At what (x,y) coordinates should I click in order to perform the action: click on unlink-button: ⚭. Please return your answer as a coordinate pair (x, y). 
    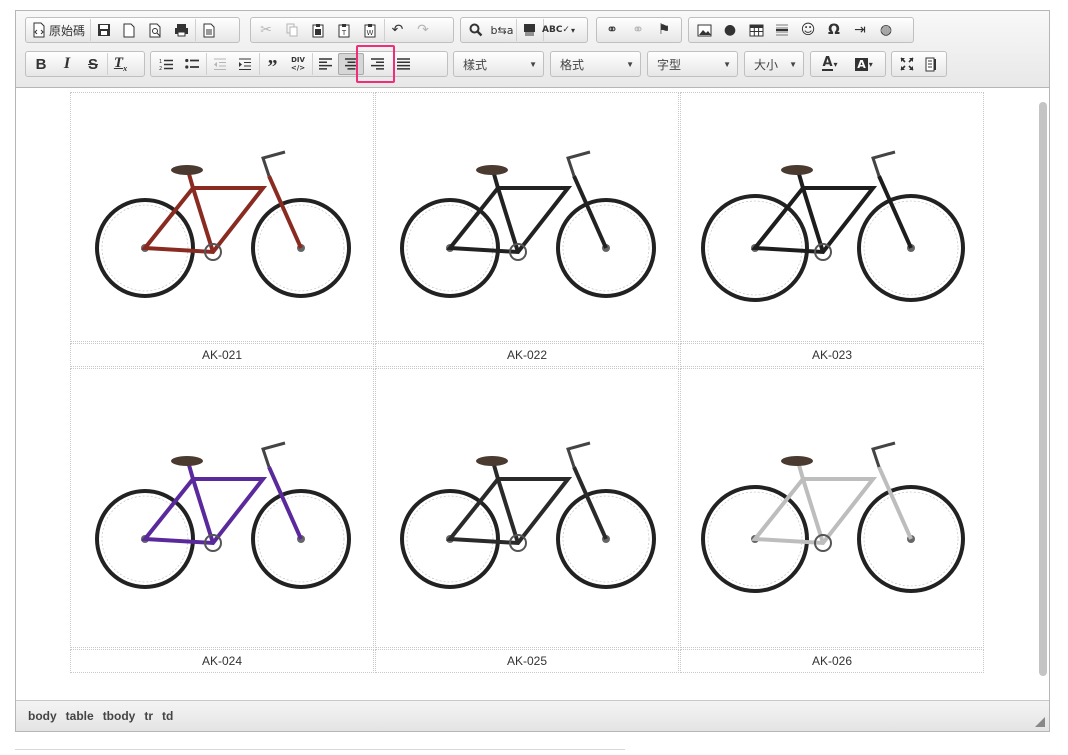
    Looking at the image, I should click on (638, 30).